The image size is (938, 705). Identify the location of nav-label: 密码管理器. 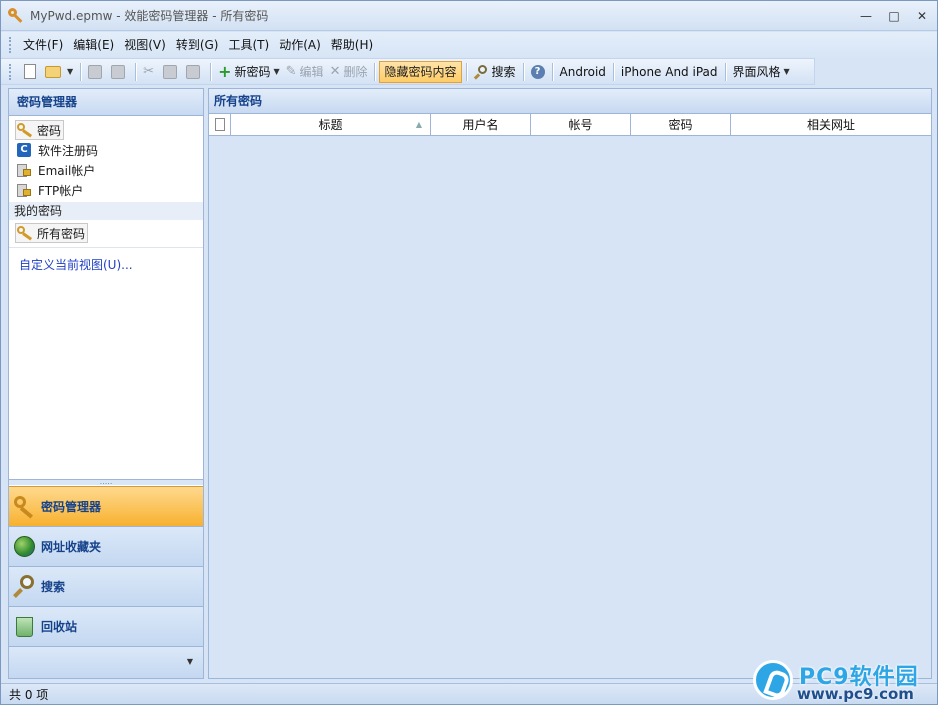
(71, 507).